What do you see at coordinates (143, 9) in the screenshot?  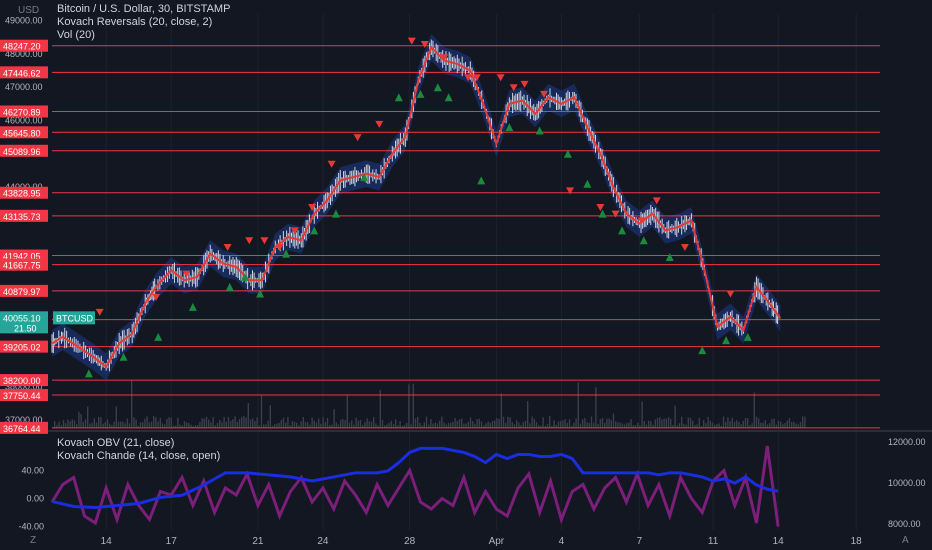 I see `legend-symbol: Bitcoin / U.S. Dollar, 30, BITSTAMP` at bounding box center [143, 9].